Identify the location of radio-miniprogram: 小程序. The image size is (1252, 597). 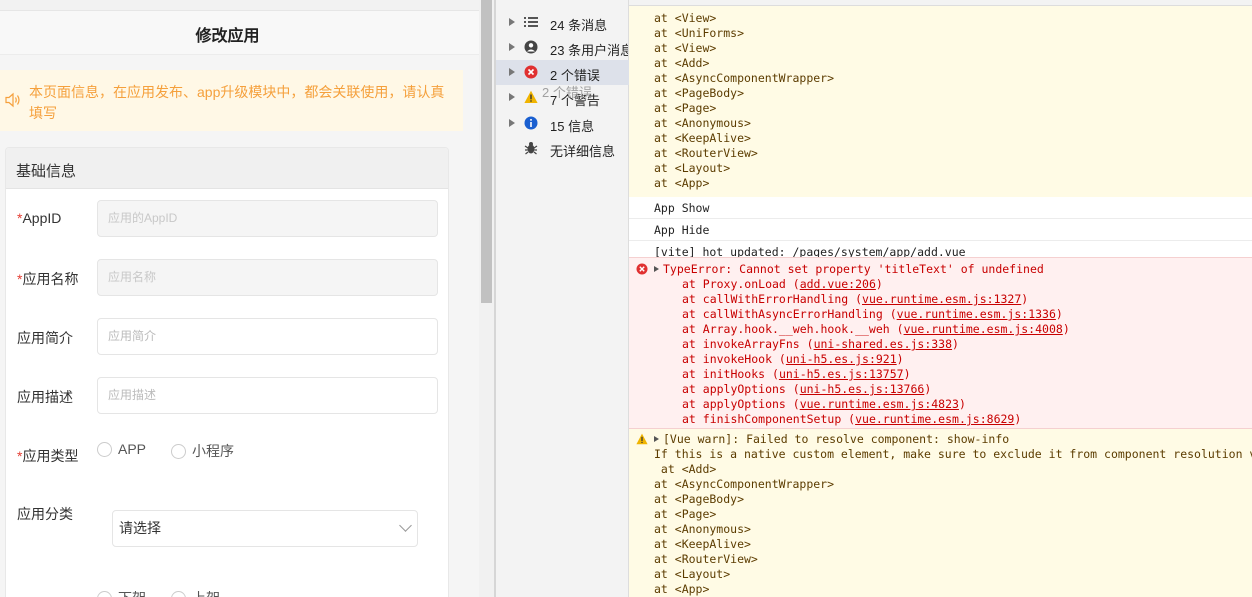
(202, 451).